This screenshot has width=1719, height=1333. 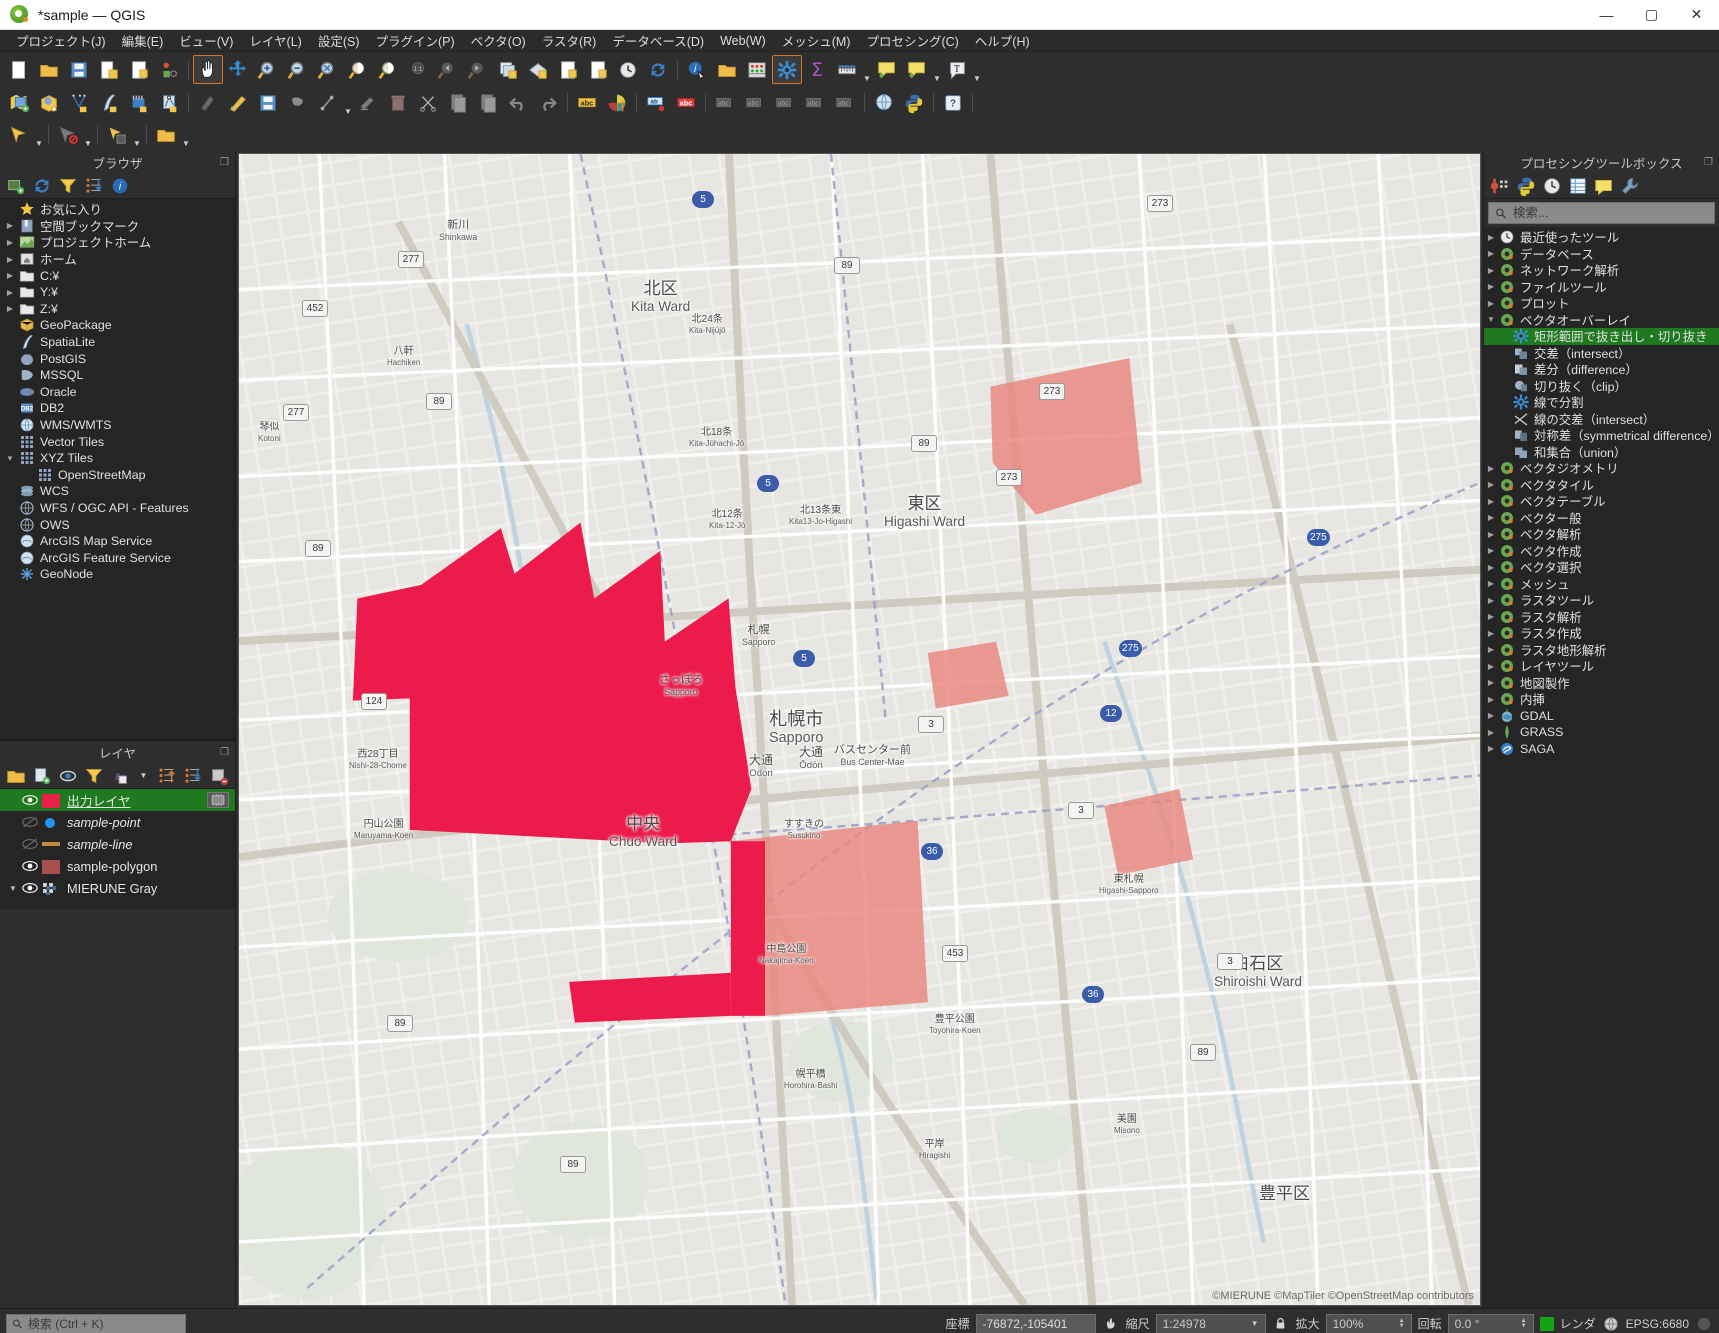 I want to click on open-field-calculator-icon, so click(x=166, y=135).